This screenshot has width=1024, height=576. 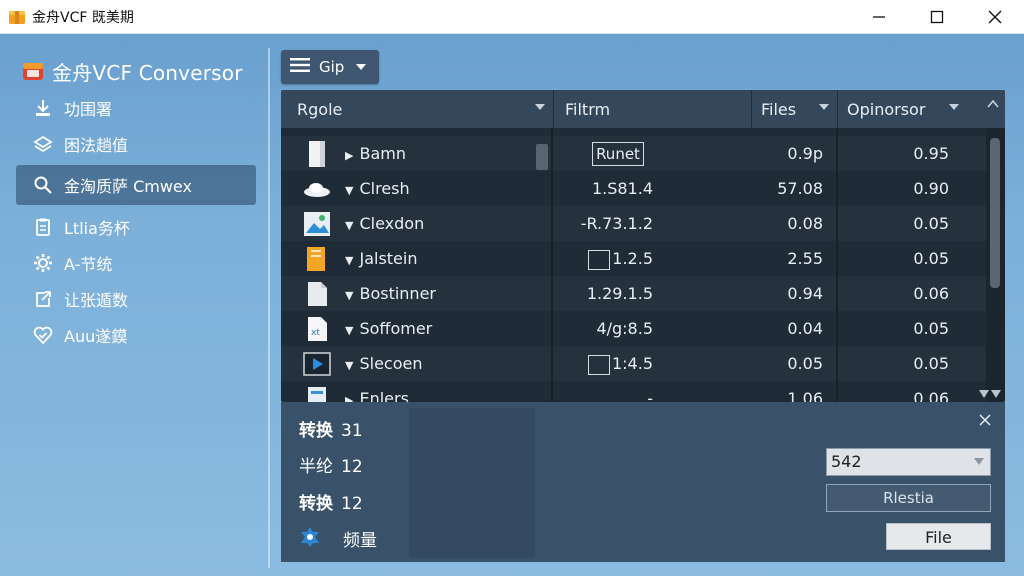 I want to click on stat-key: 半纶, so click(x=316, y=467).